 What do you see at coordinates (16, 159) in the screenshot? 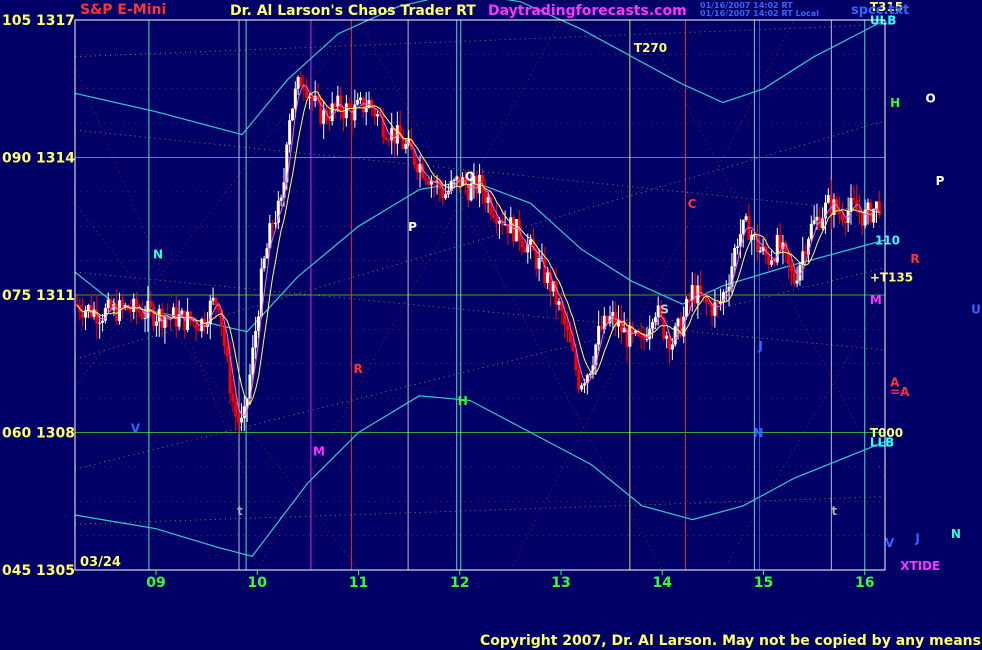
I see `y-axis-index-label: 090` at bounding box center [16, 159].